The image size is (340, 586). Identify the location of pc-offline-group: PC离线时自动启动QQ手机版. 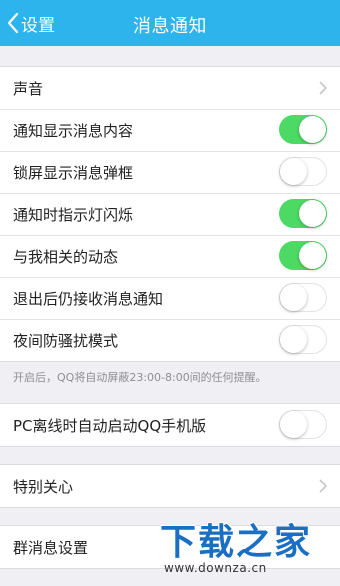
(170, 425).